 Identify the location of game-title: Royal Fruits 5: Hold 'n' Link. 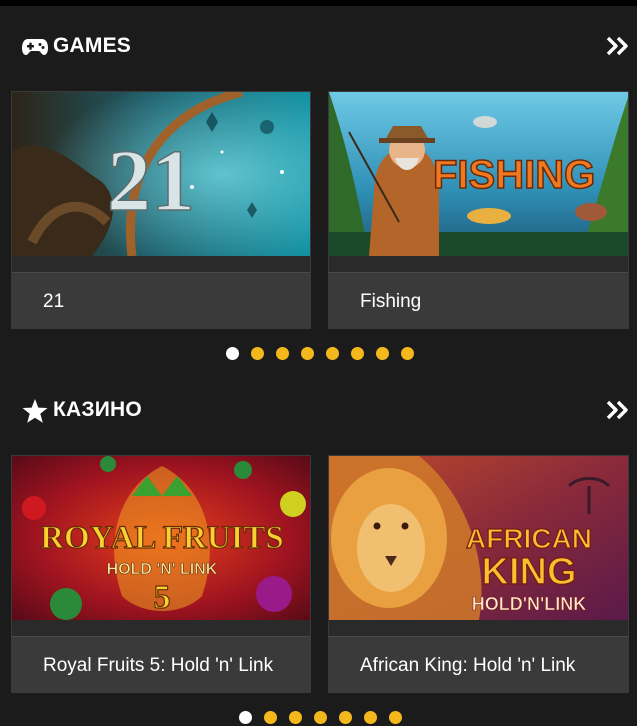
(161, 664).